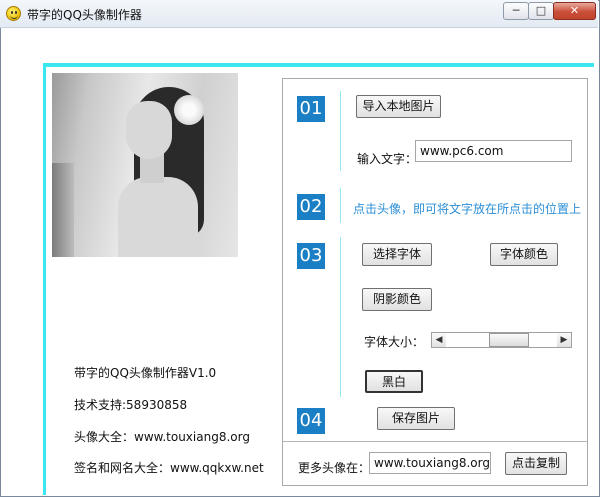 This screenshot has height=497, width=600. Describe the element at coordinates (398, 106) in the screenshot. I see `import-image-button: 导入本地图片` at that location.